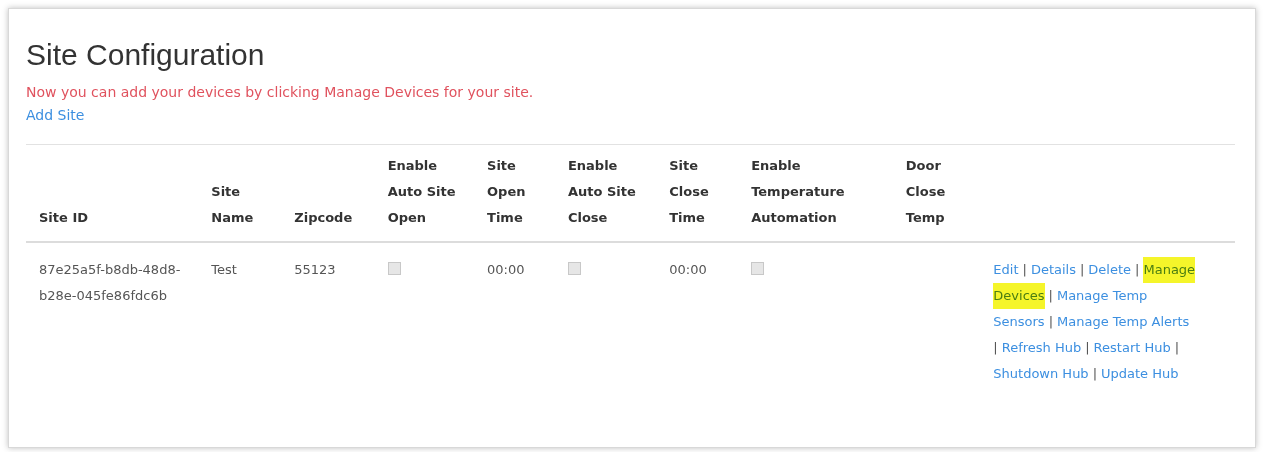 This screenshot has height=452, width=1268. I want to click on table-cell: Test, so click(224, 269).